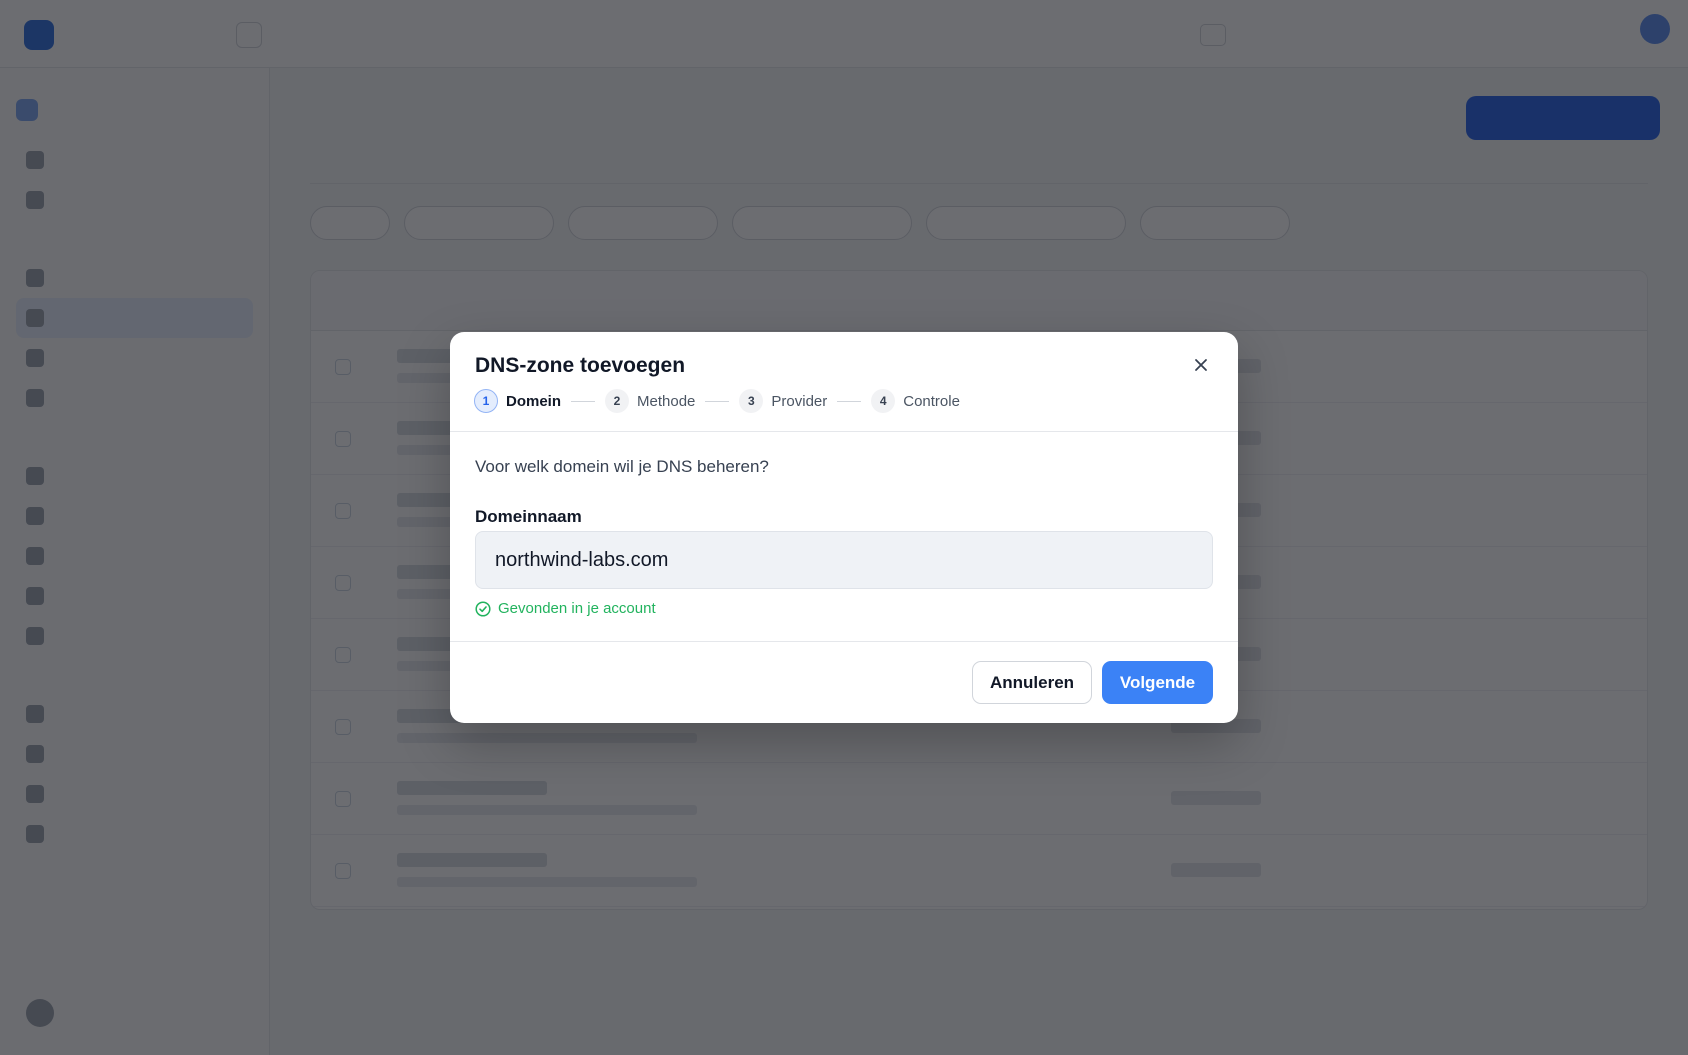 The height and width of the screenshot is (1055, 1688). I want to click on modal-title: DNS-zone toevoegen, so click(580, 365).